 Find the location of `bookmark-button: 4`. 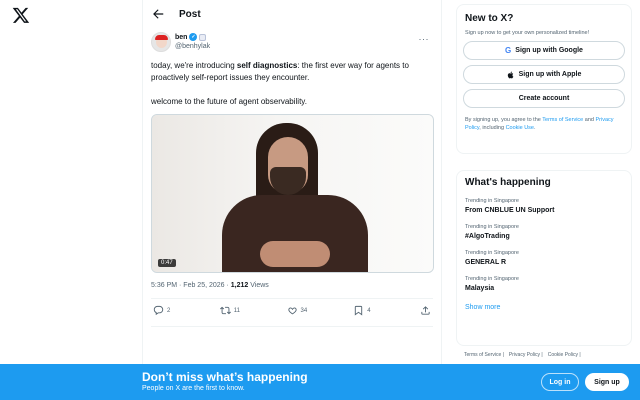

bookmark-button: 4 is located at coordinates (373, 310).